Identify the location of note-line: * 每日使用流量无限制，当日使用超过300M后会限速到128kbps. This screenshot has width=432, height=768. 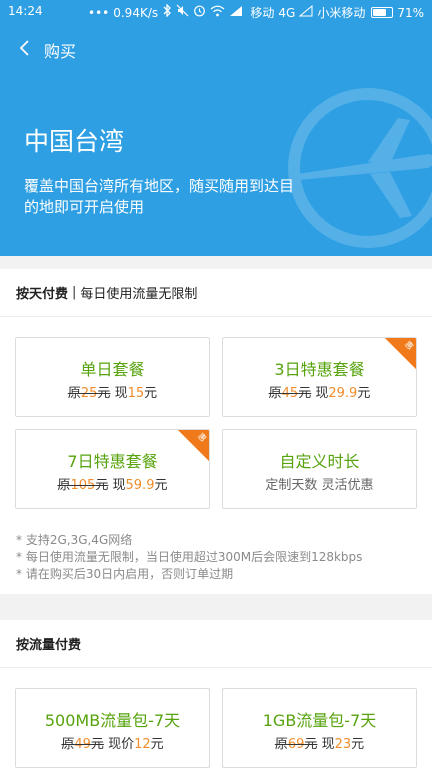
(189, 557).